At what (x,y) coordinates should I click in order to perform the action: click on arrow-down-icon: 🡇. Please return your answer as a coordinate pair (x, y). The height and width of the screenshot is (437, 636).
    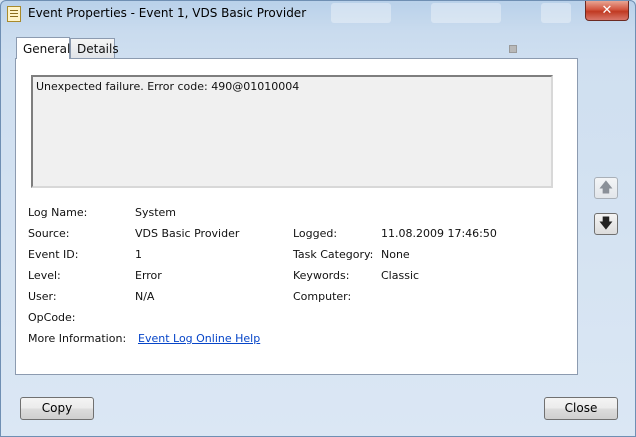
    Looking at the image, I should click on (606, 224).